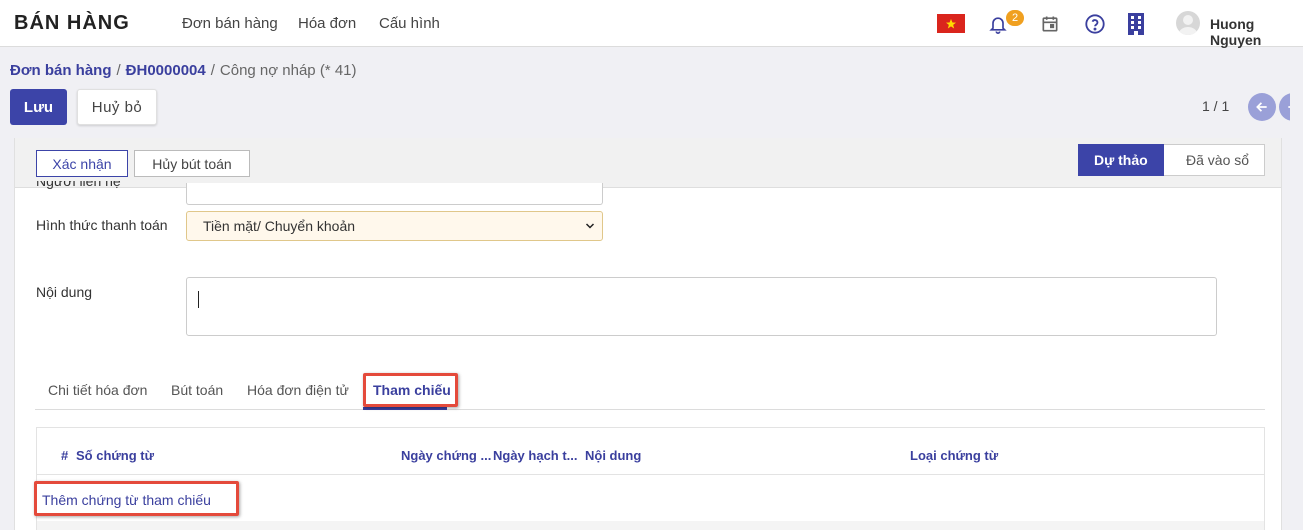 Image resolution: width=1303 pixels, height=530 pixels. Describe the element at coordinates (327, 23) in the screenshot. I see `menu-item-invoices: Hóa đơn` at that location.